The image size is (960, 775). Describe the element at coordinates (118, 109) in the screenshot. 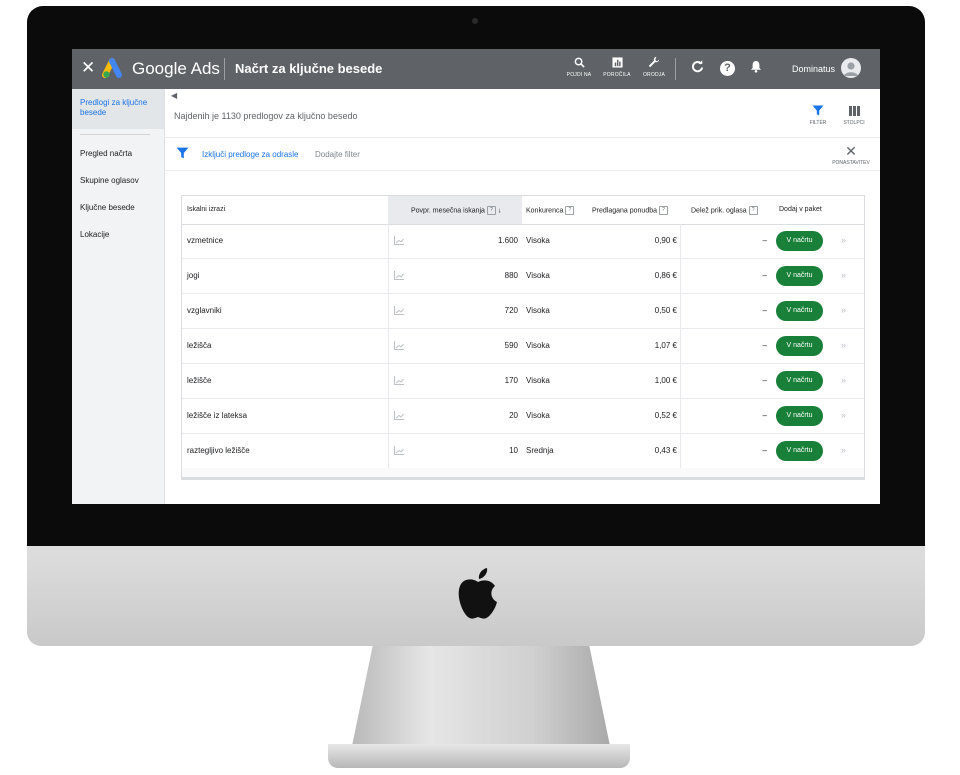

I see `sidebar-item-keyword-ideas: Predlogi za ključne besede` at that location.